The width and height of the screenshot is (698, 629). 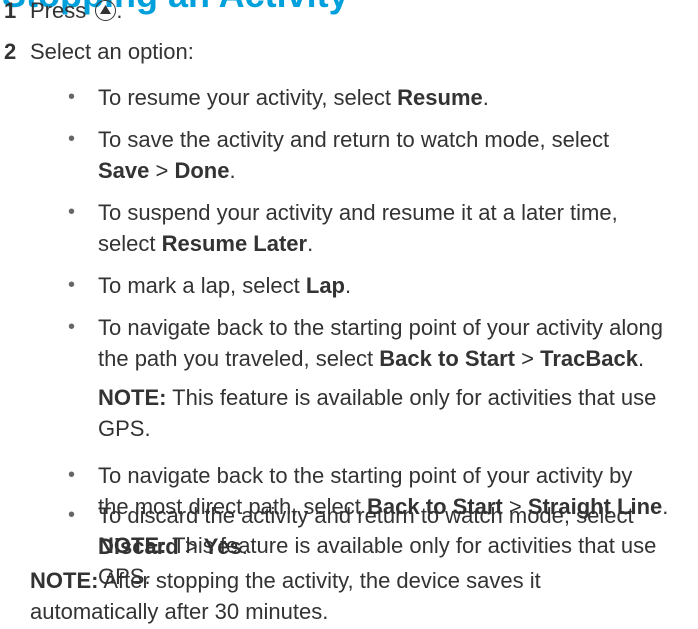 What do you see at coordinates (179, 611) in the screenshot?
I see `note-line: automatically after 30 minutes.` at bounding box center [179, 611].